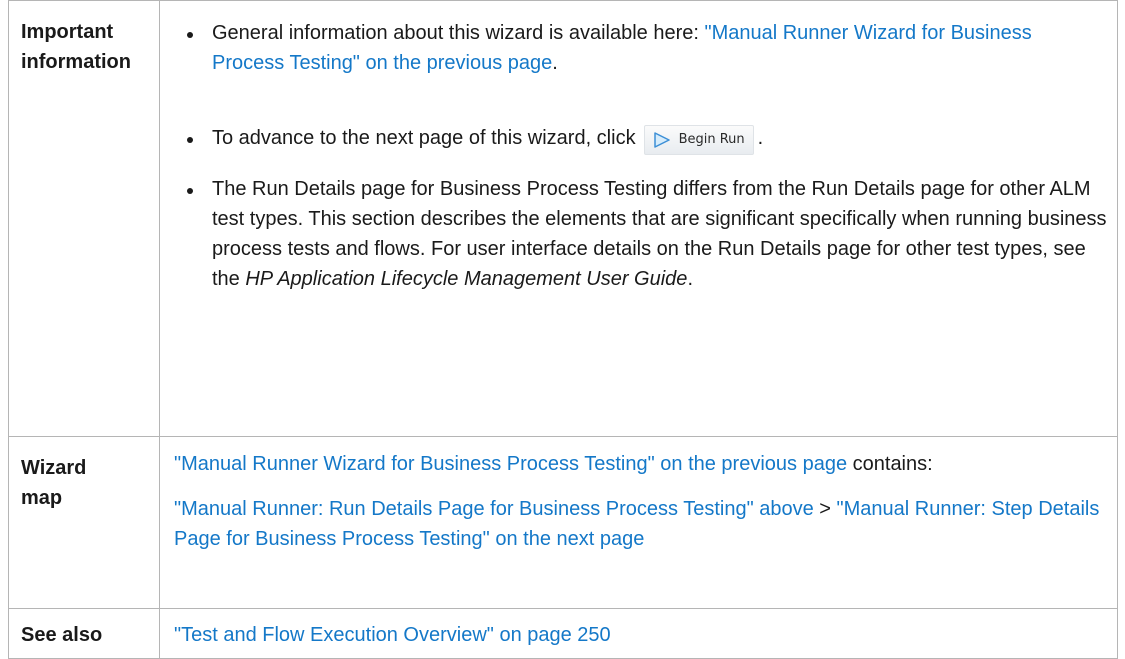  Describe the element at coordinates (54, 483) in the screenshot. I see `row-label: Wizard map` at that location.